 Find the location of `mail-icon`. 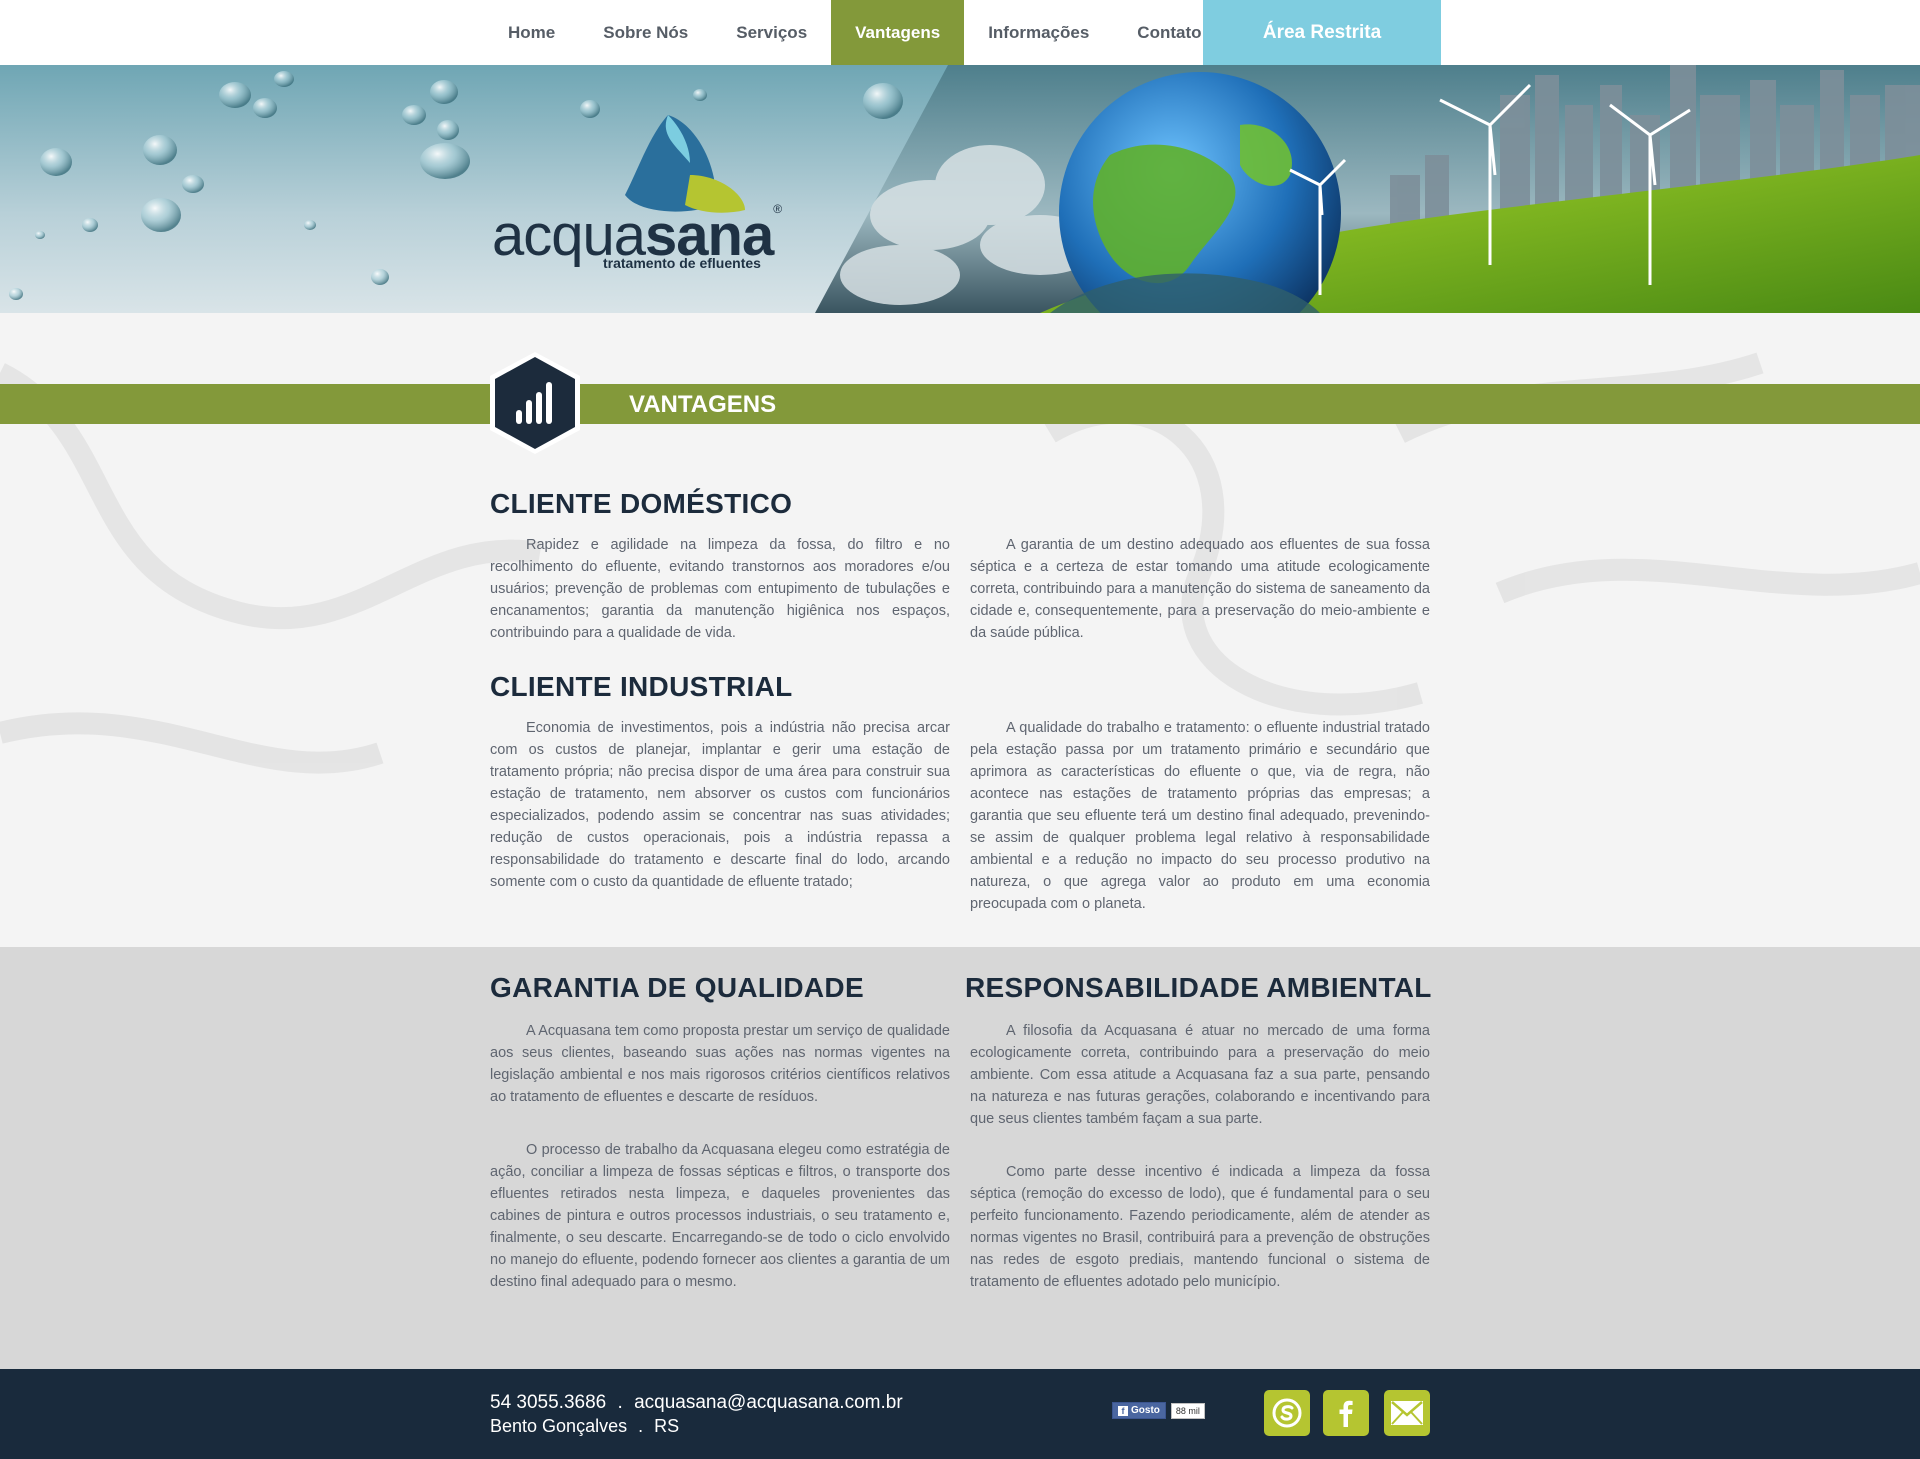

mail-icon is located at coordinates (1407, 1413).